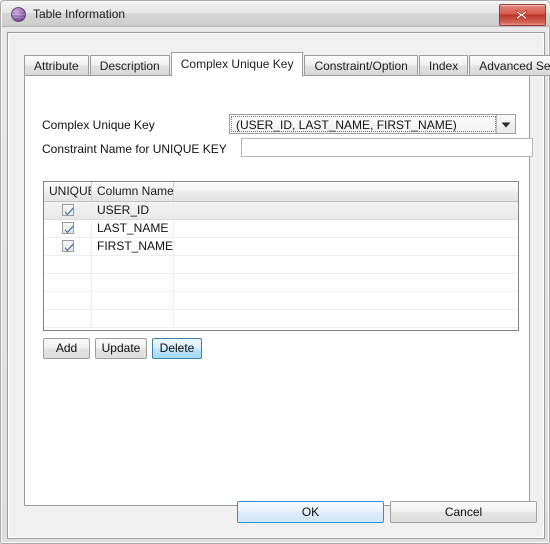 Image resolution: width=550 pixels, height=544 pixels. What do you see at coordinates (443, 65) in the screenshot?
I see `tab-index: Index` at bounding box center [443, 65].